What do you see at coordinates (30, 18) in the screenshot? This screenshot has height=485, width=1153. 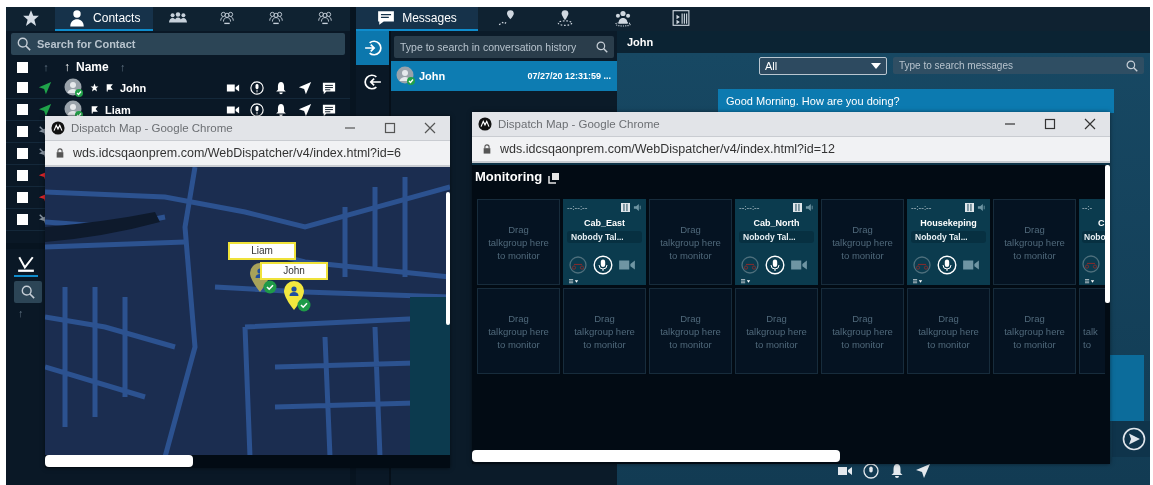 I see `star-icon` at bounding box center [30, 18].